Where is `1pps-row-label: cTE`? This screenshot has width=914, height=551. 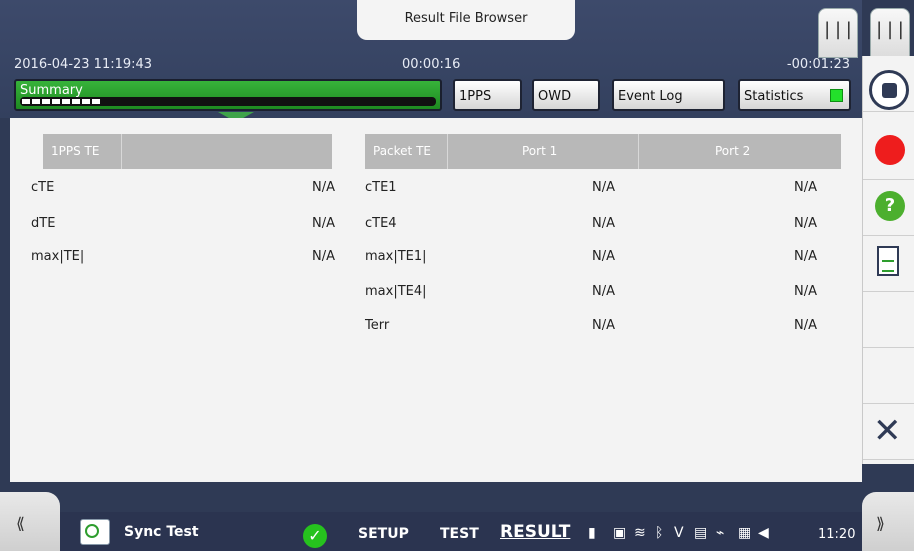 1pps-row-label: cTE is located at coordinates (43, 187).